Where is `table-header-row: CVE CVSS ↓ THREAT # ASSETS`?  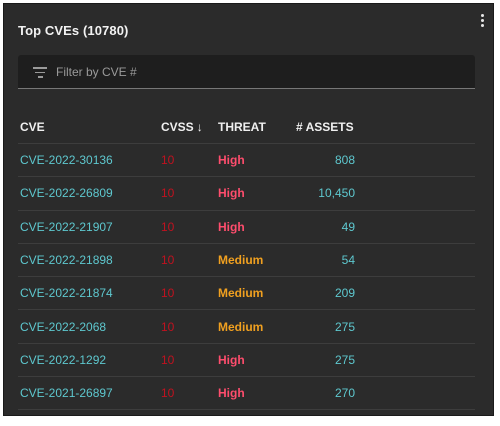
table-header-row: CVE CVSS ↓ THREAT # ASSETS is located at coordinates (246, 127).